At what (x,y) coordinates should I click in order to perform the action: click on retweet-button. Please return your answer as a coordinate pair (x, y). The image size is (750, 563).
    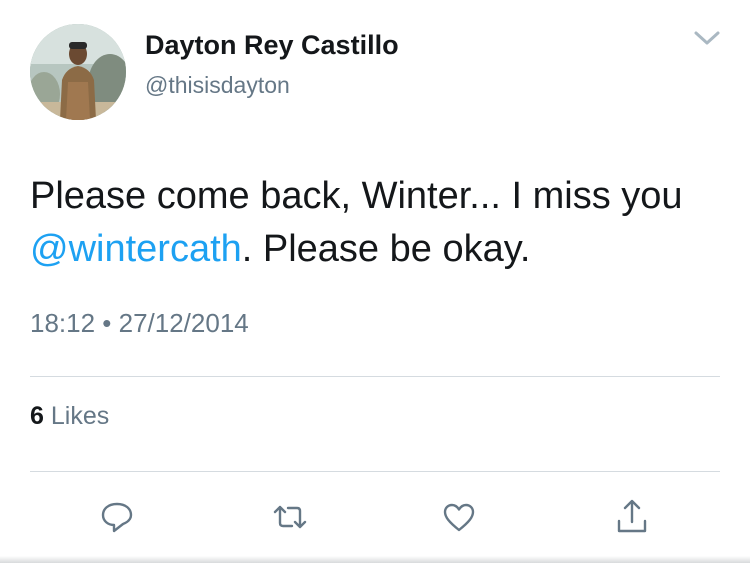
    Looking at the image, I should click on (290, 517).